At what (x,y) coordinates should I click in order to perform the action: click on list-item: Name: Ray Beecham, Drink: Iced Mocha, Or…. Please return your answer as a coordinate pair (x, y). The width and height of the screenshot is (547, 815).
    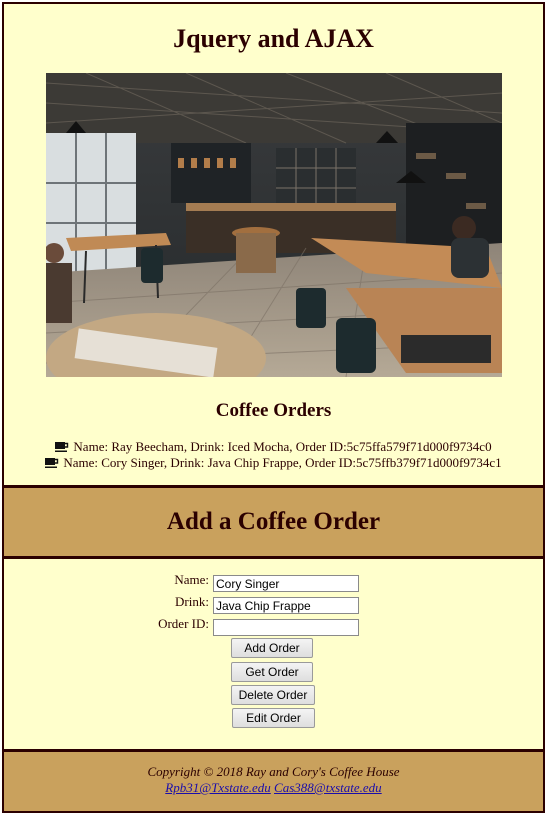
    Looking at the image, I should click on (273, 447).